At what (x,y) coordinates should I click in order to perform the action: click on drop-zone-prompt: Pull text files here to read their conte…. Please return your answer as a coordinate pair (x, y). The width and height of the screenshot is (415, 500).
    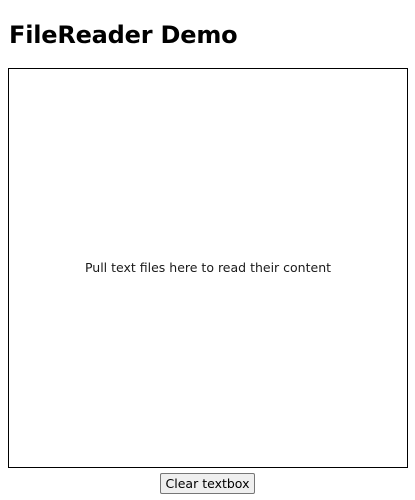
    Looking at the image, I should click on (208, 267).